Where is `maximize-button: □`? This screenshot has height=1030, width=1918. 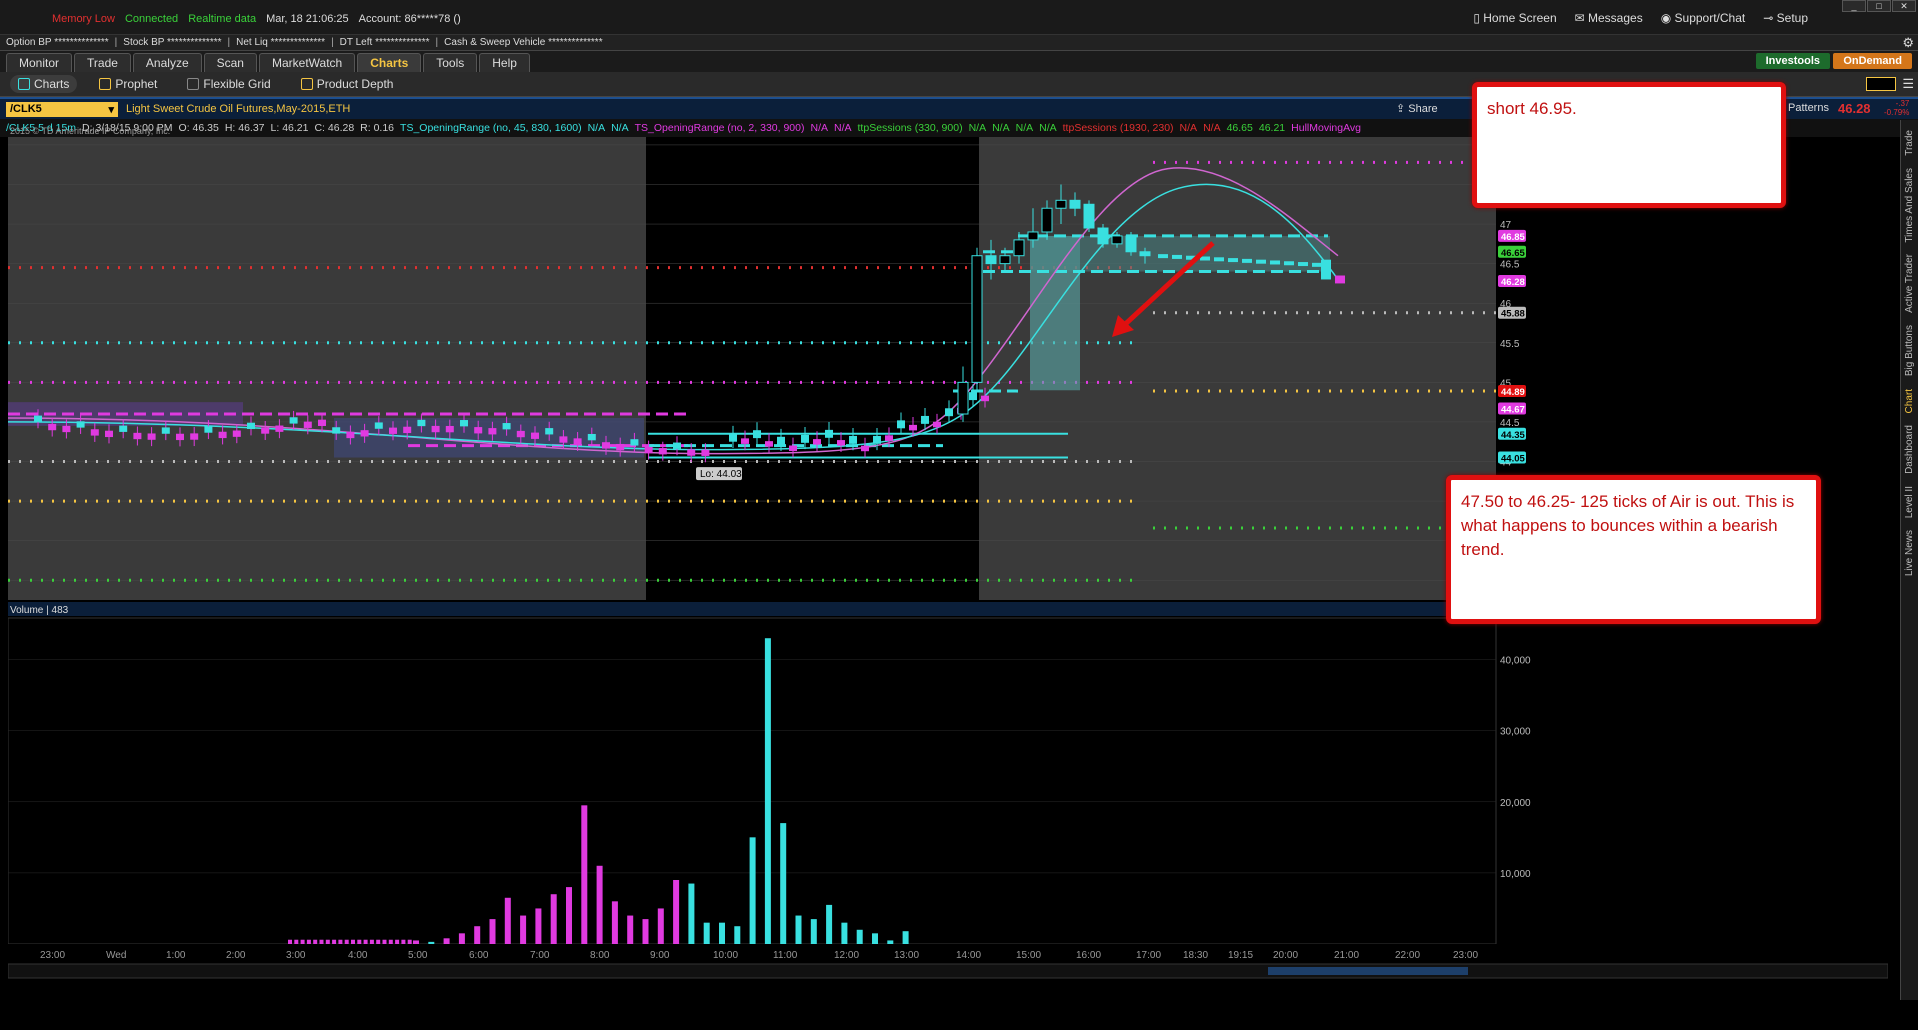
maximize-button: □ is located at coordinates (1879, 6).